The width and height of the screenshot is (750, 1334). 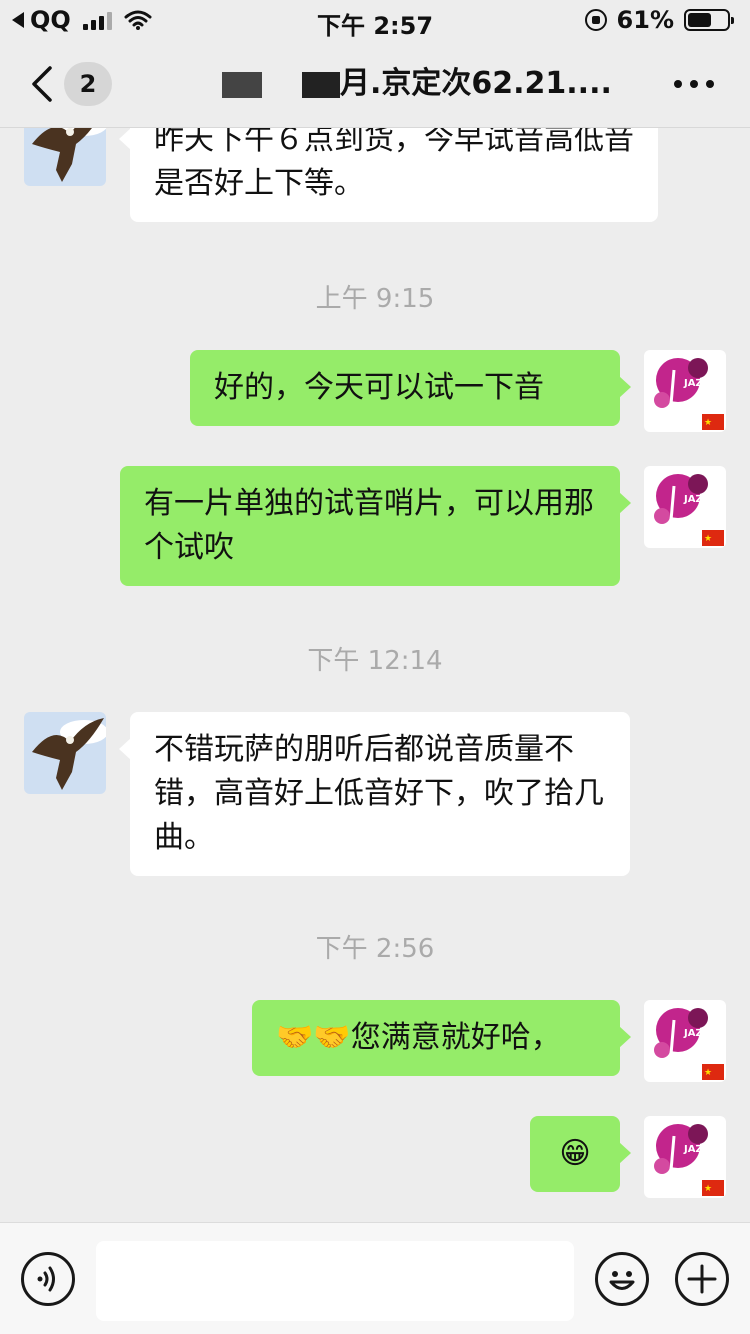 What do you see at coordinates (379, 387) in the screenshot?
I see `message-text: 好的，今天可以试一下音` at bounding box center [379, 387].